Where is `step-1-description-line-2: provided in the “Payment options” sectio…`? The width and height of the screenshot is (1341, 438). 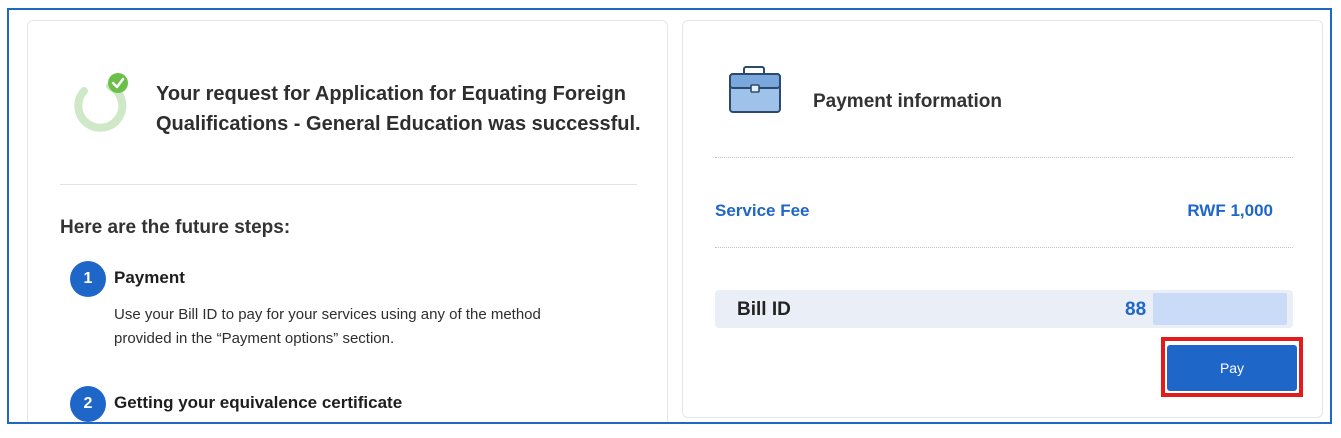
step-1-description-line-2: provided in the “Payment options” sectio… is located at coordinates (254, 338).